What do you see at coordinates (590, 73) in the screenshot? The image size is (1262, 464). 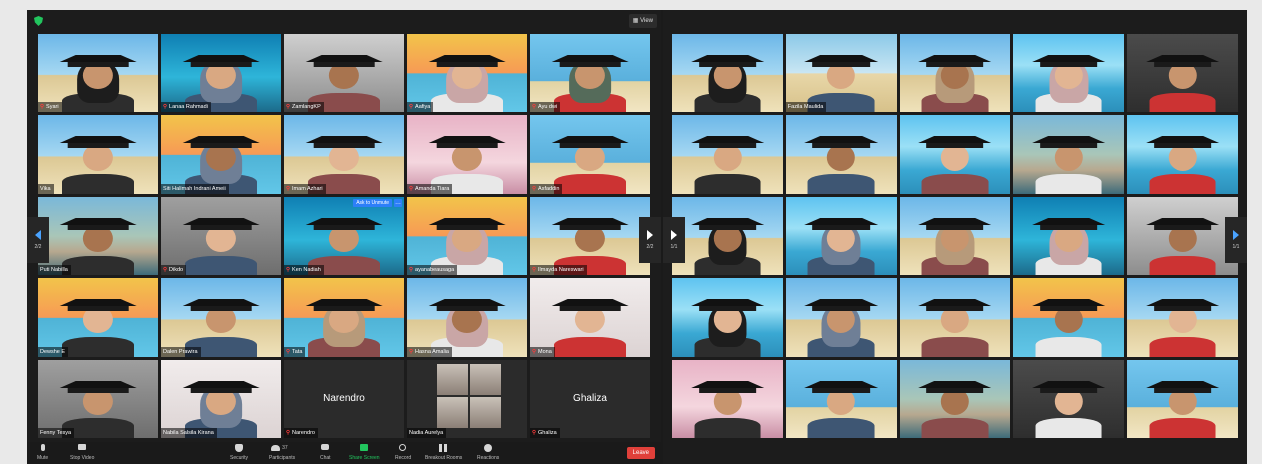 I see `participant-tile: ⚲ Ayu dwi` at bounding box center [590, 73].